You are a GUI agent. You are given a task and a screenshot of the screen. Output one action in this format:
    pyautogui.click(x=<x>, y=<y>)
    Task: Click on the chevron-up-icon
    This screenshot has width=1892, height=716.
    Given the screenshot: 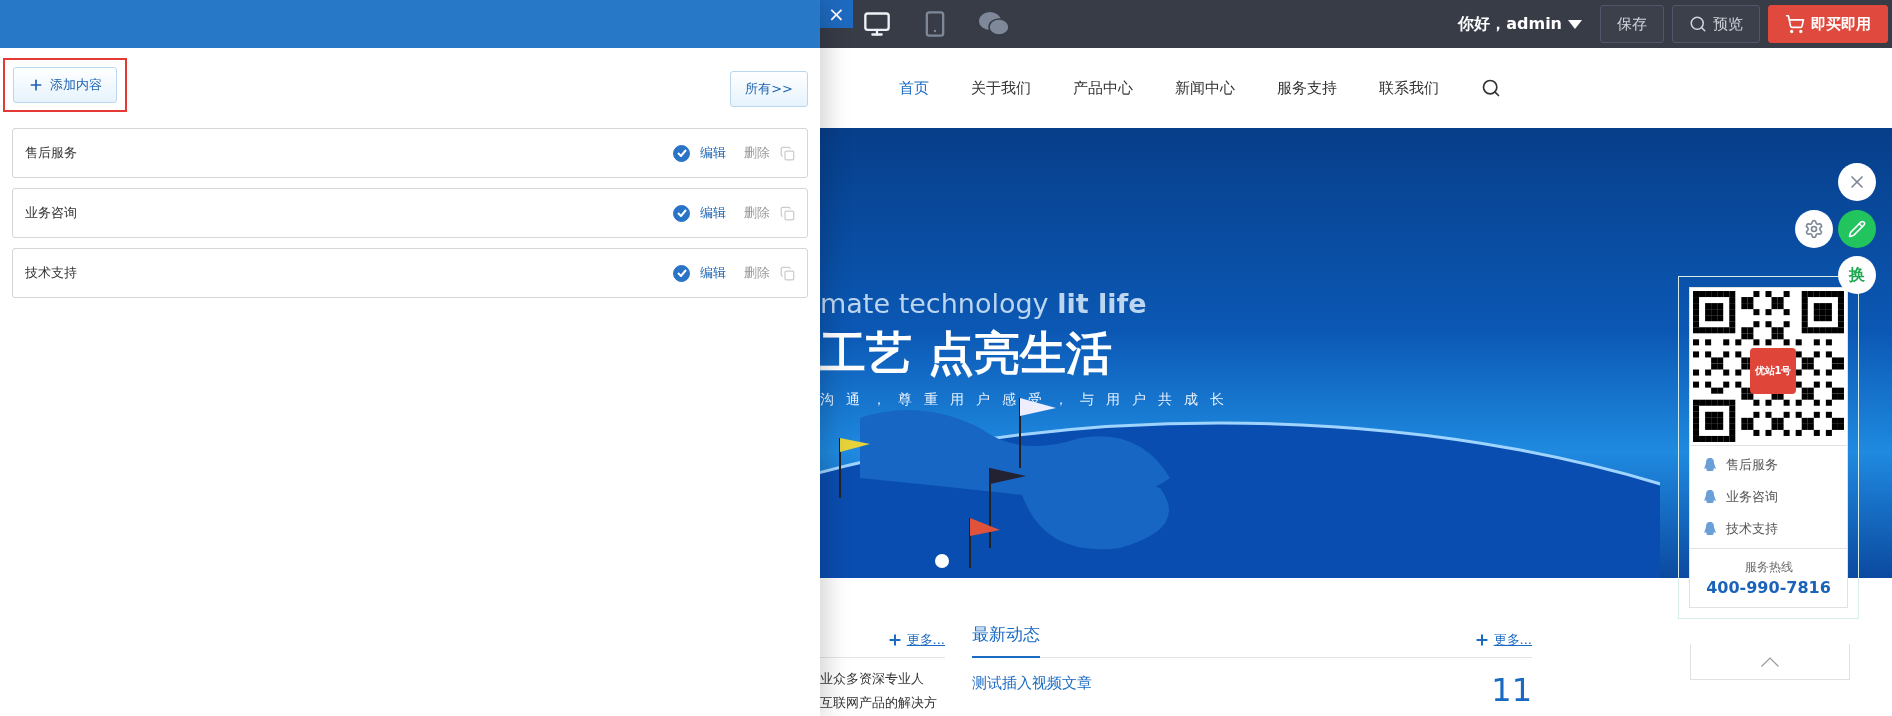 What is the action you would take?
    pyautogui.click(x=1770, y=661)
    